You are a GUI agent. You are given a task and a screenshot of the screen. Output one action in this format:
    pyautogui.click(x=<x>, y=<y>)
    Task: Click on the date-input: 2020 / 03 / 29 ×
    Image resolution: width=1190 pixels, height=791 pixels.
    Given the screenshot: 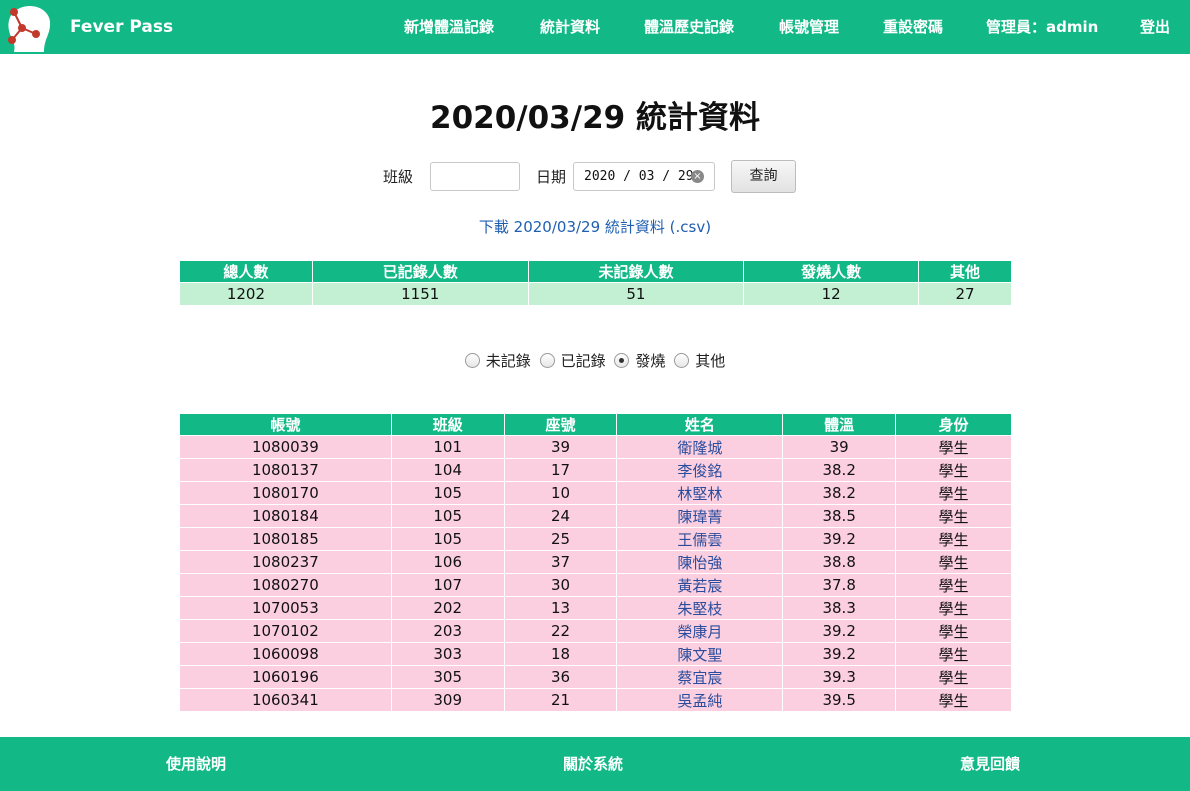 What is the action you would take?
    pyautogui.click(x=644, y=176)
    